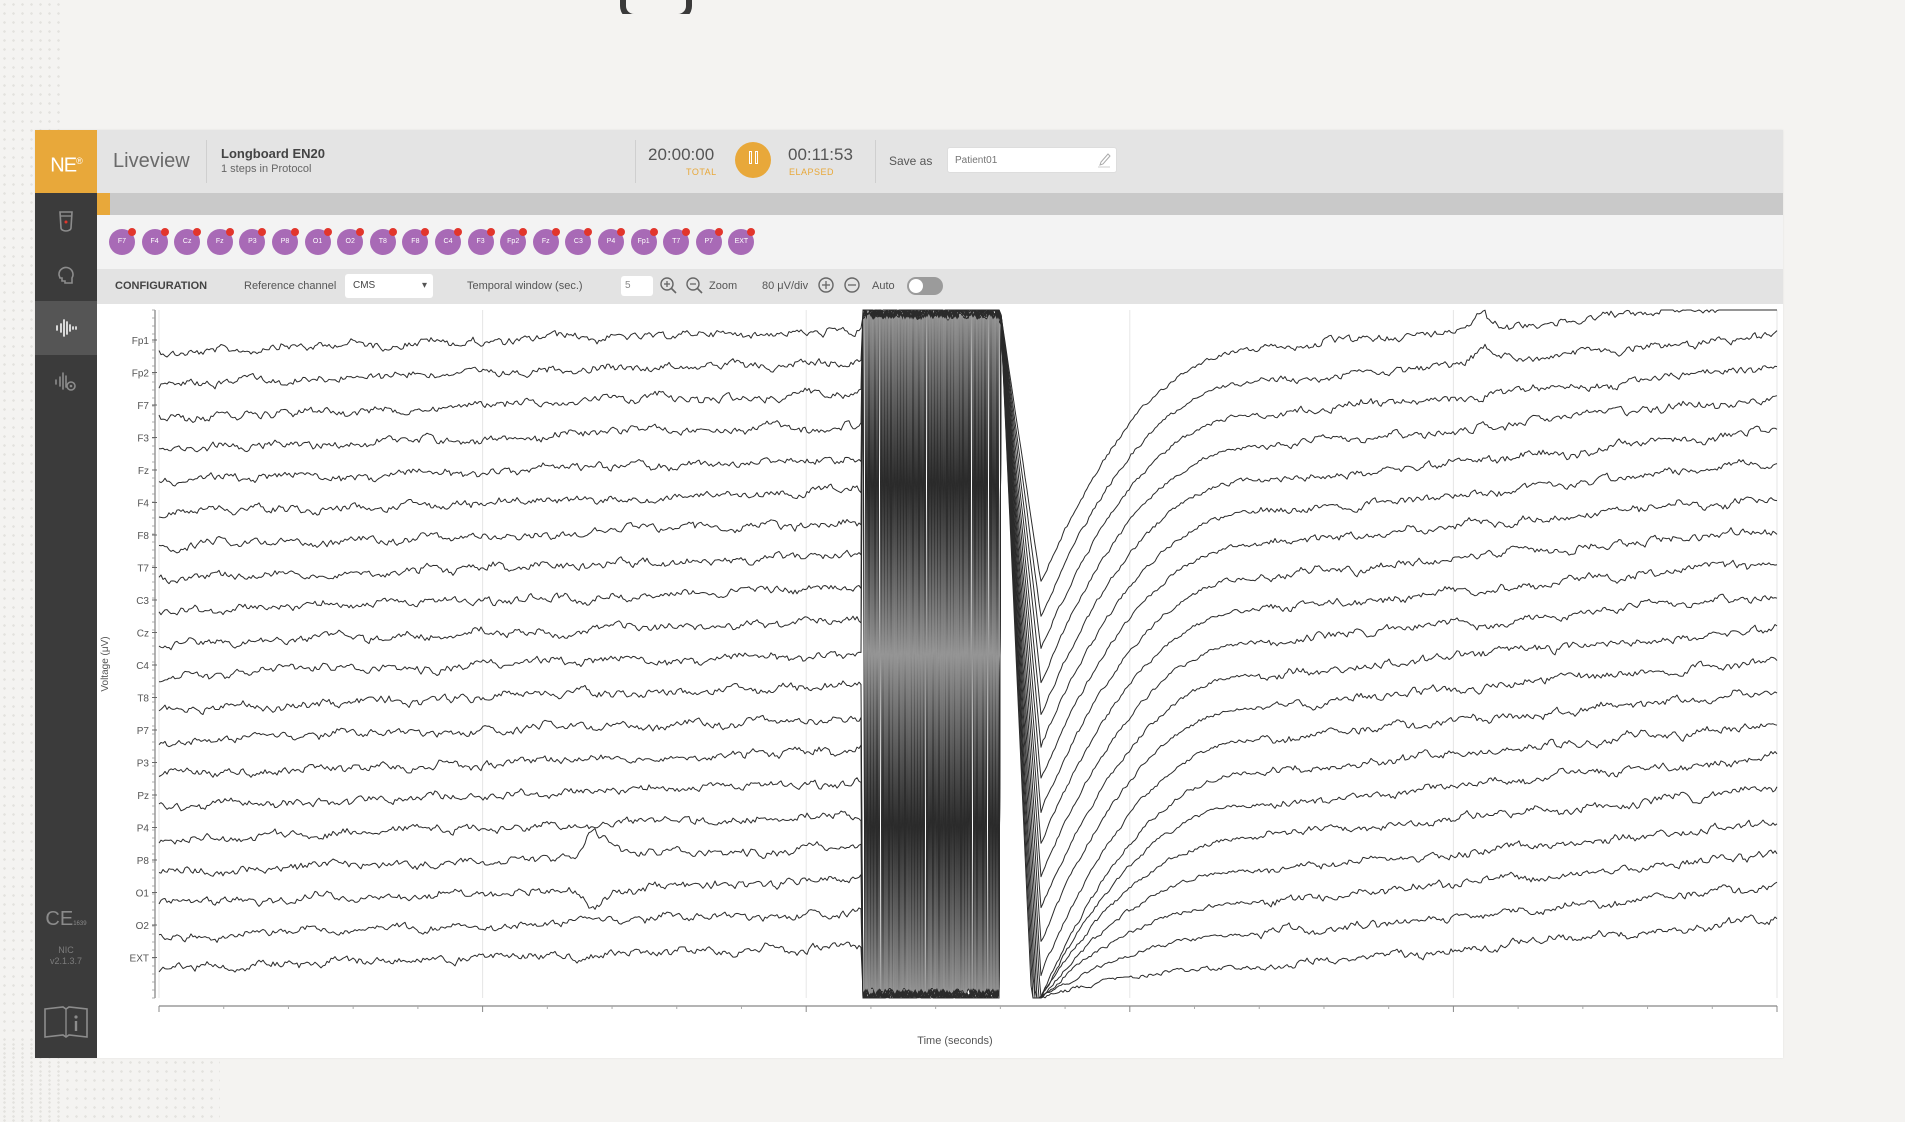 The image size is (1905, 1122). I want to click on electrode-chip: P8, so click(285, 241).